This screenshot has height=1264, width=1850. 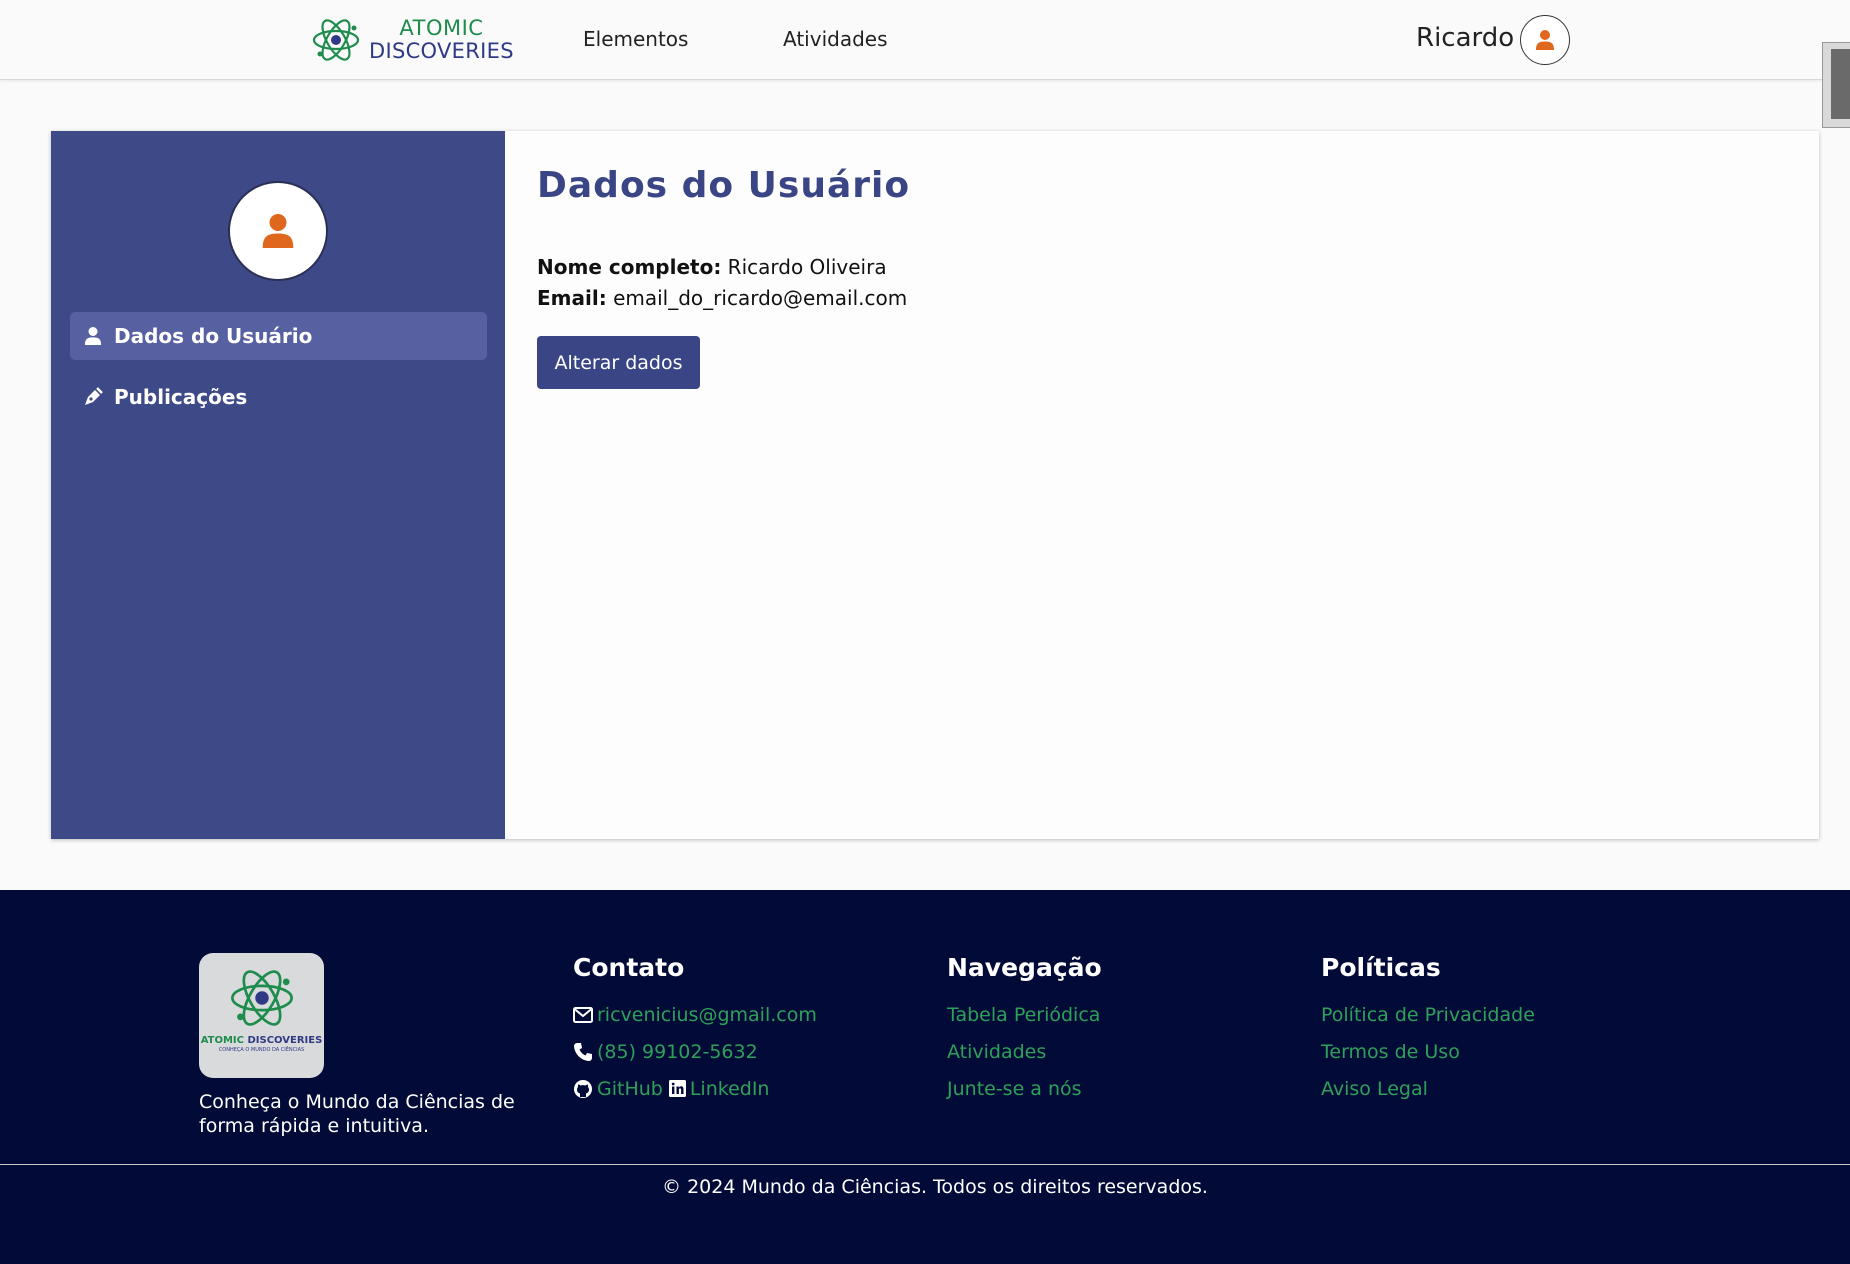 I want to click on profile-avatar, so click(x=278, y=231).